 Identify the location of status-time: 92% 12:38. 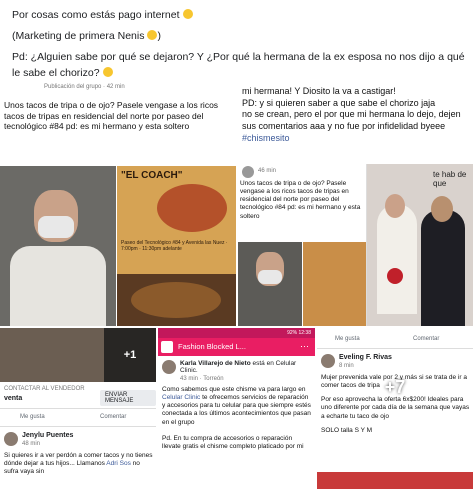
(299, 333).